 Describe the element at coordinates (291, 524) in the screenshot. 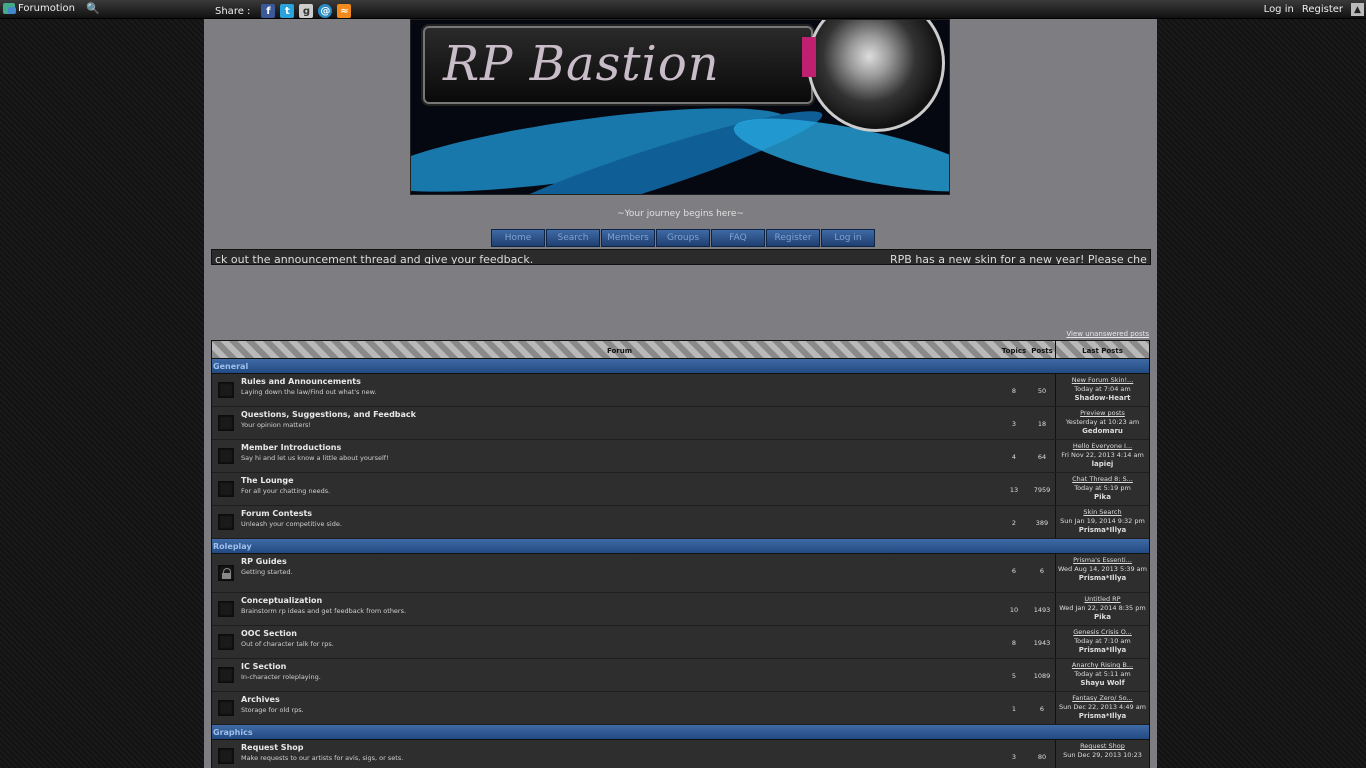

I see `forum-description: Unleash your competitive side.` at that location.